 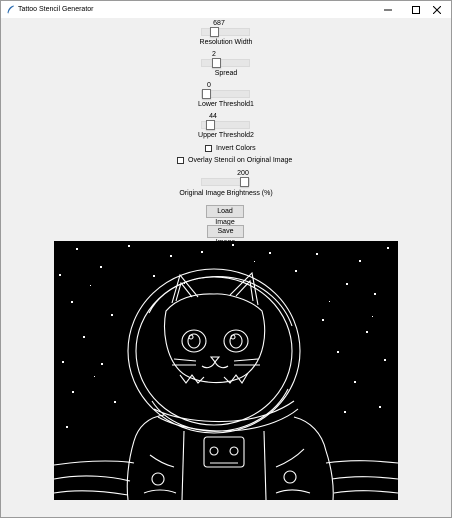 What do you see at coordinates (240, 160) in the screenshot?
I see `overlay-label: Overlay Stencil on Original Image` at bounding box center [240, 160].